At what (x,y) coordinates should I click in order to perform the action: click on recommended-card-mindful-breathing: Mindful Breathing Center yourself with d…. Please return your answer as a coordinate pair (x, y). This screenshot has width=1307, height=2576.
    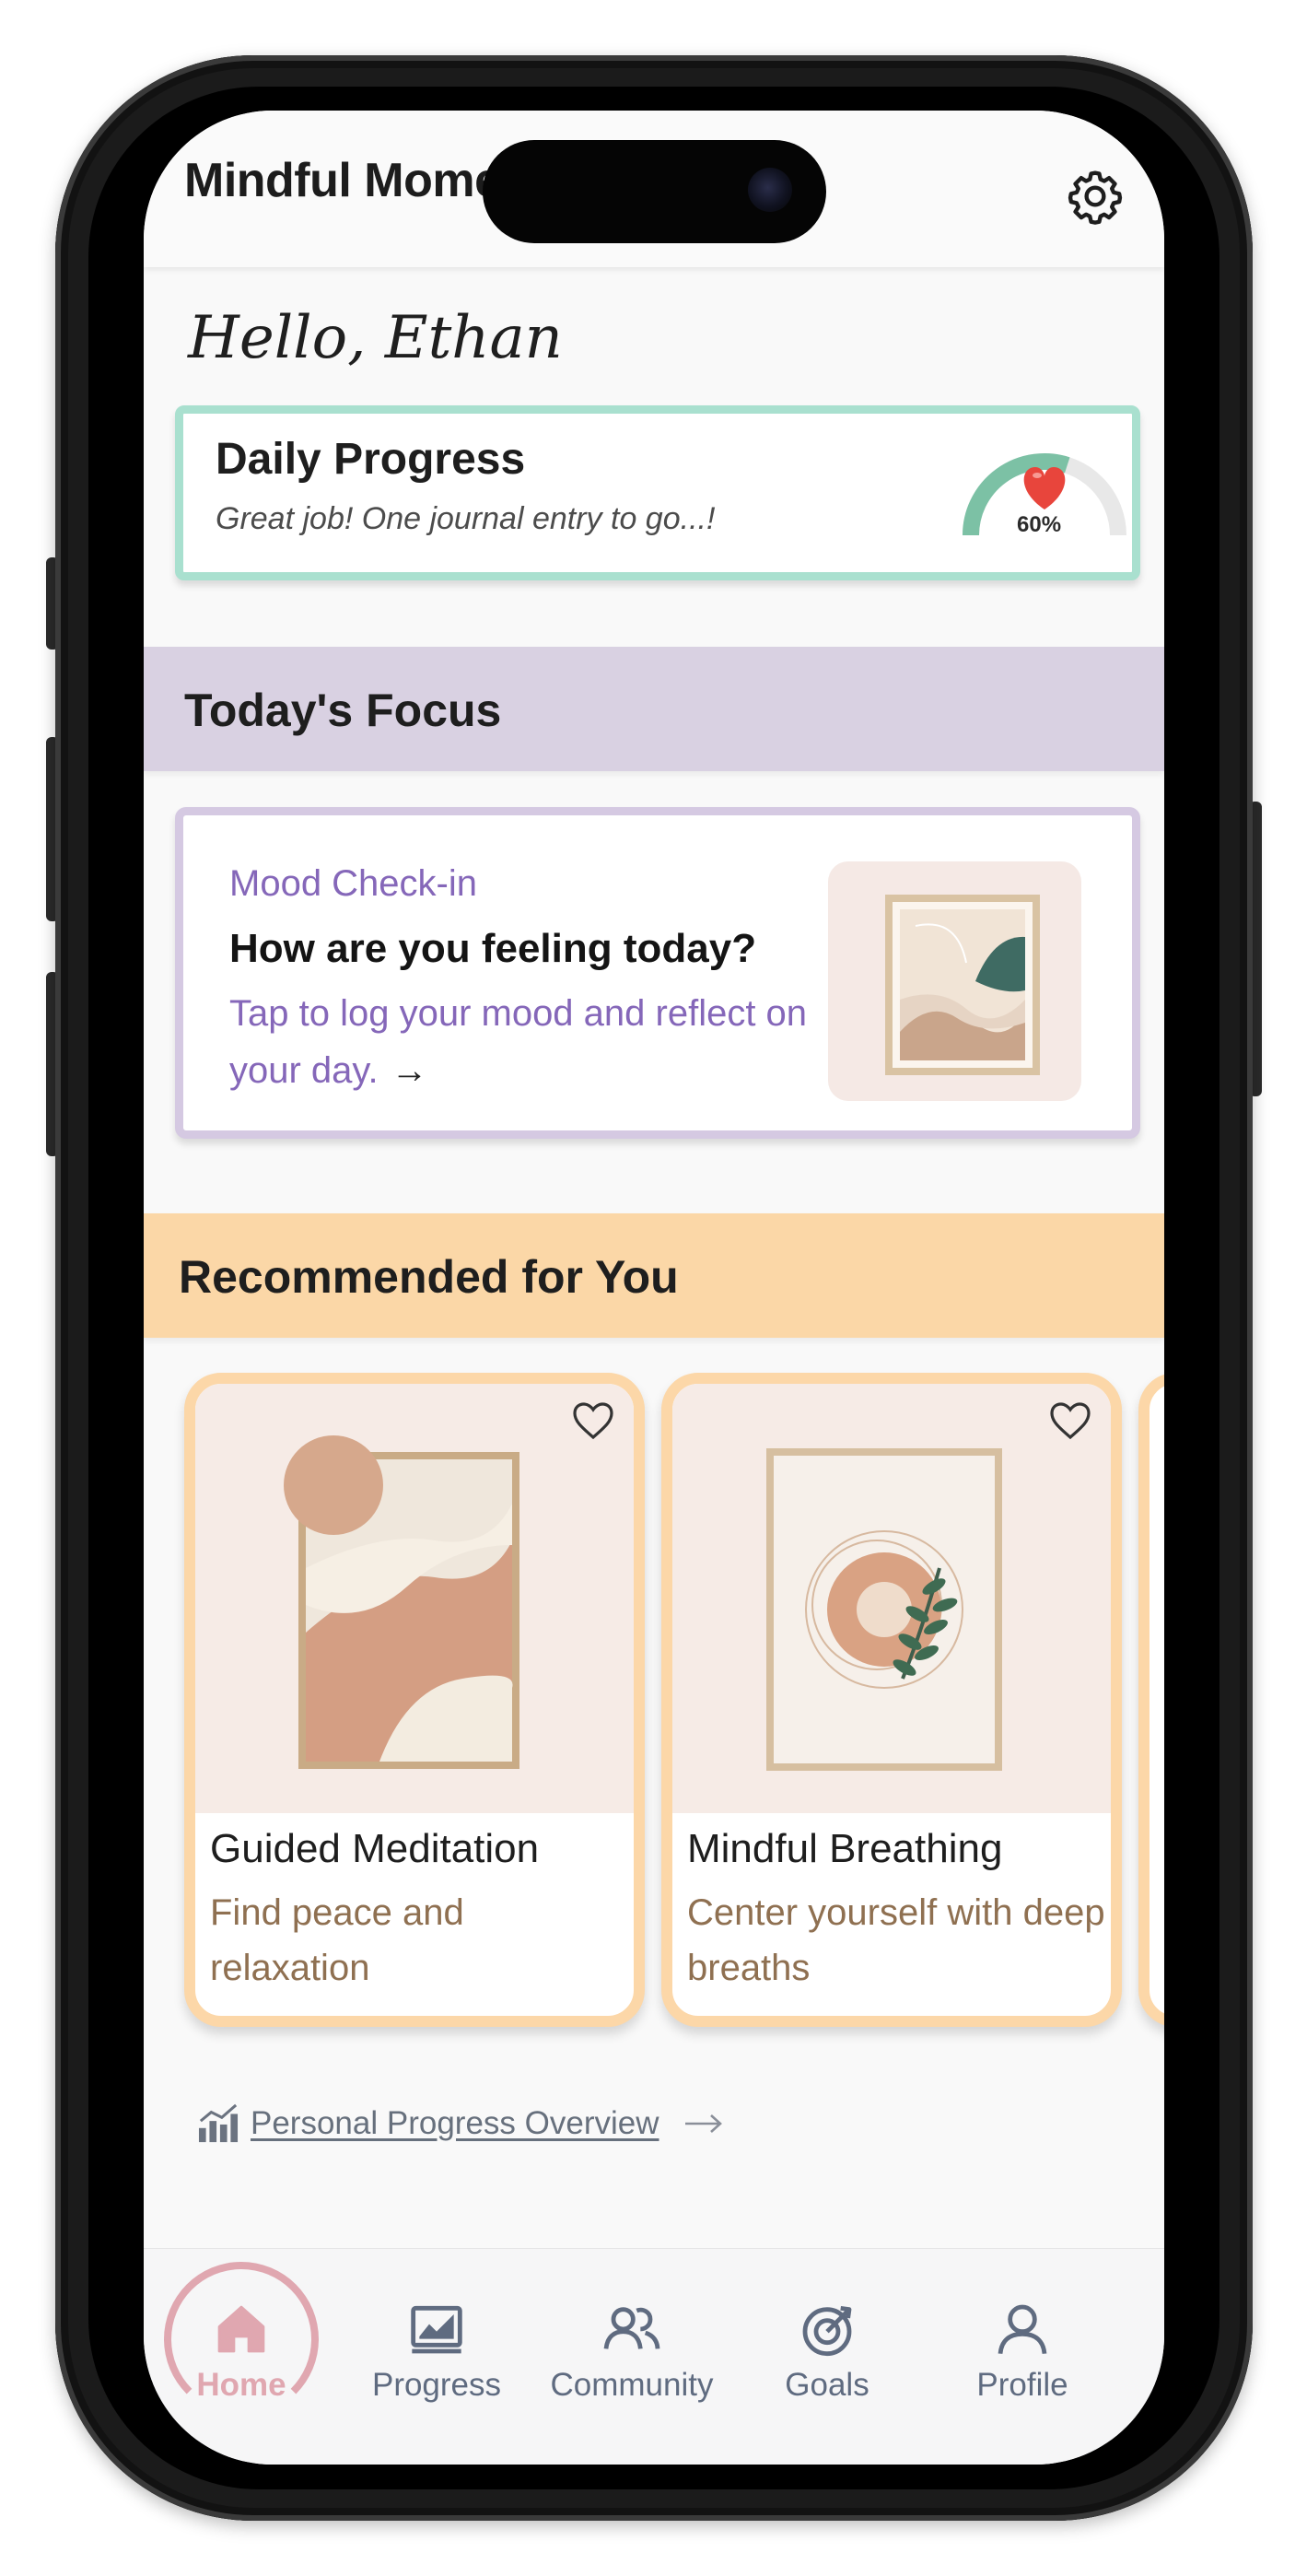
    Looking at the image, I should click on (892, 1700).